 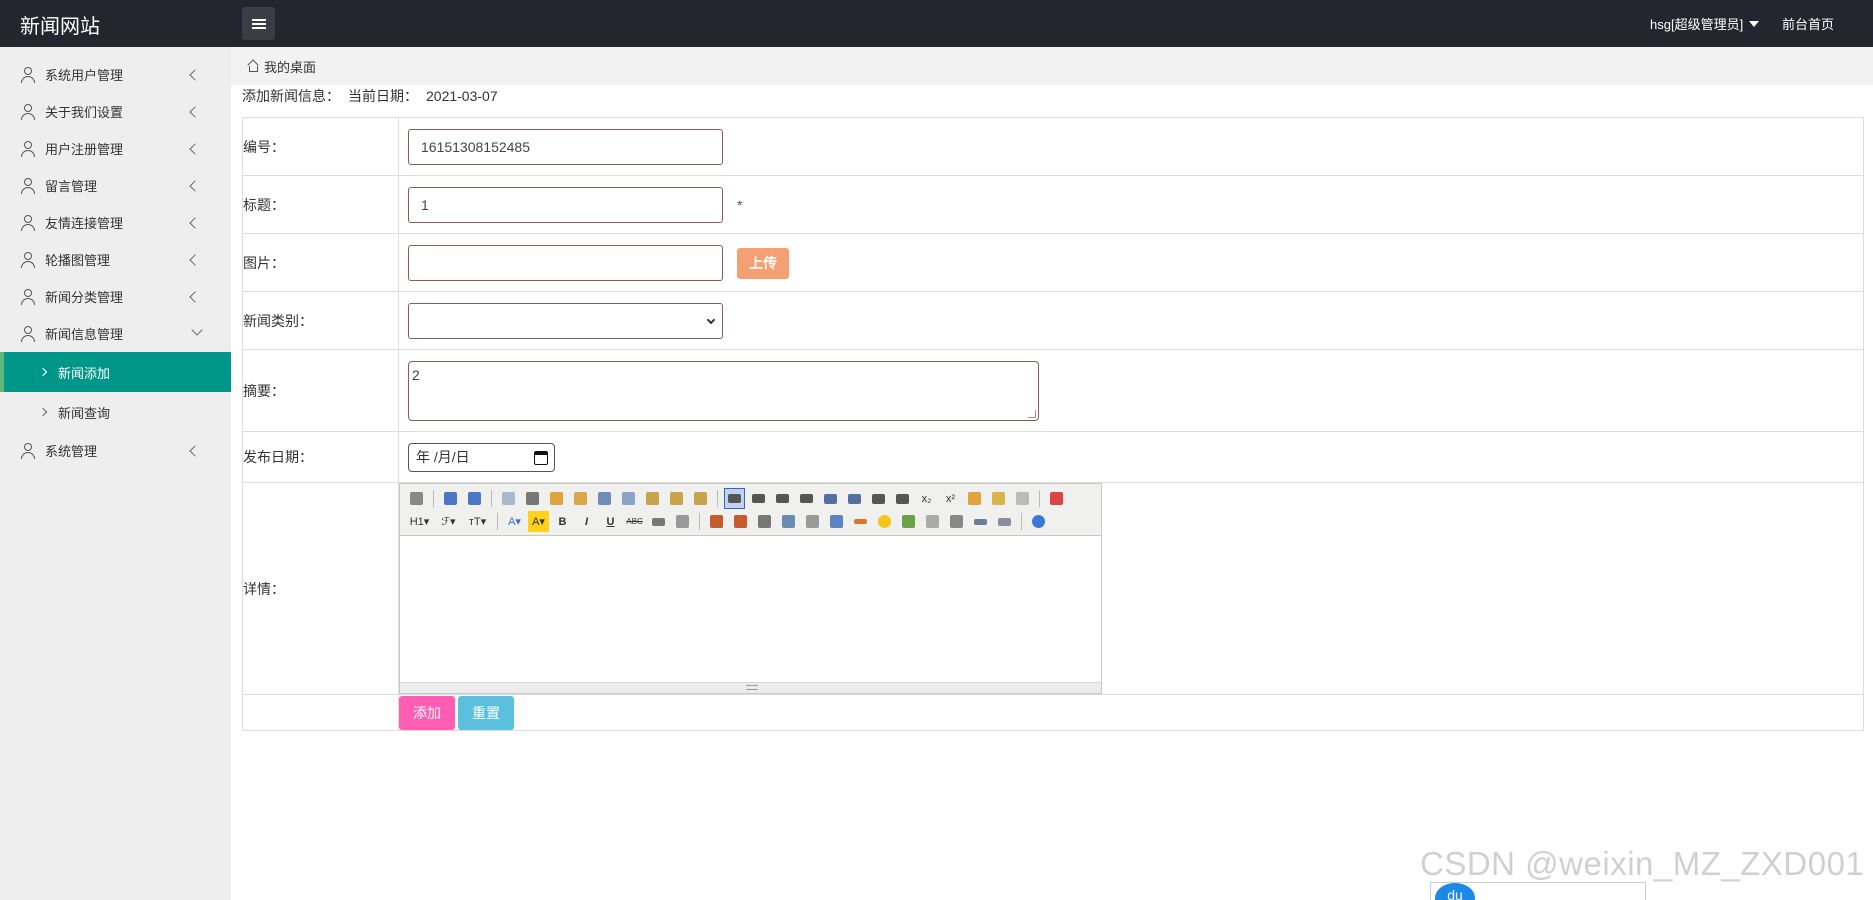 What do you see at coordinates (634, 521) in the screenshot?
I see `strikethrough-icon: ABC` at bounding box center [634, 521].